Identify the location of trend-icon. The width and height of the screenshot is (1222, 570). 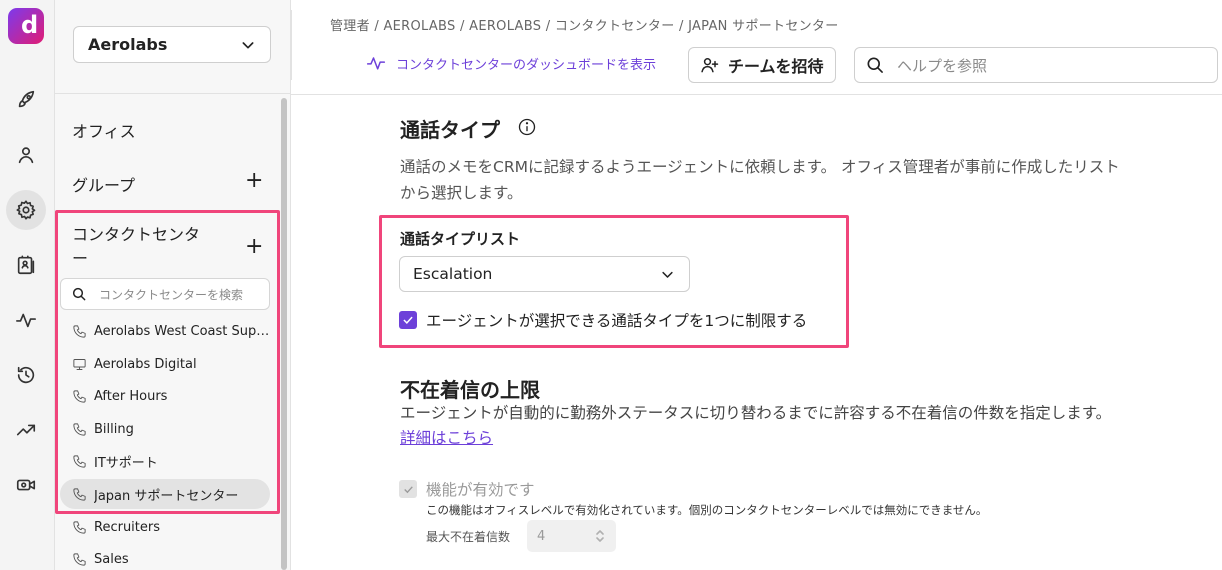
(26, 430).